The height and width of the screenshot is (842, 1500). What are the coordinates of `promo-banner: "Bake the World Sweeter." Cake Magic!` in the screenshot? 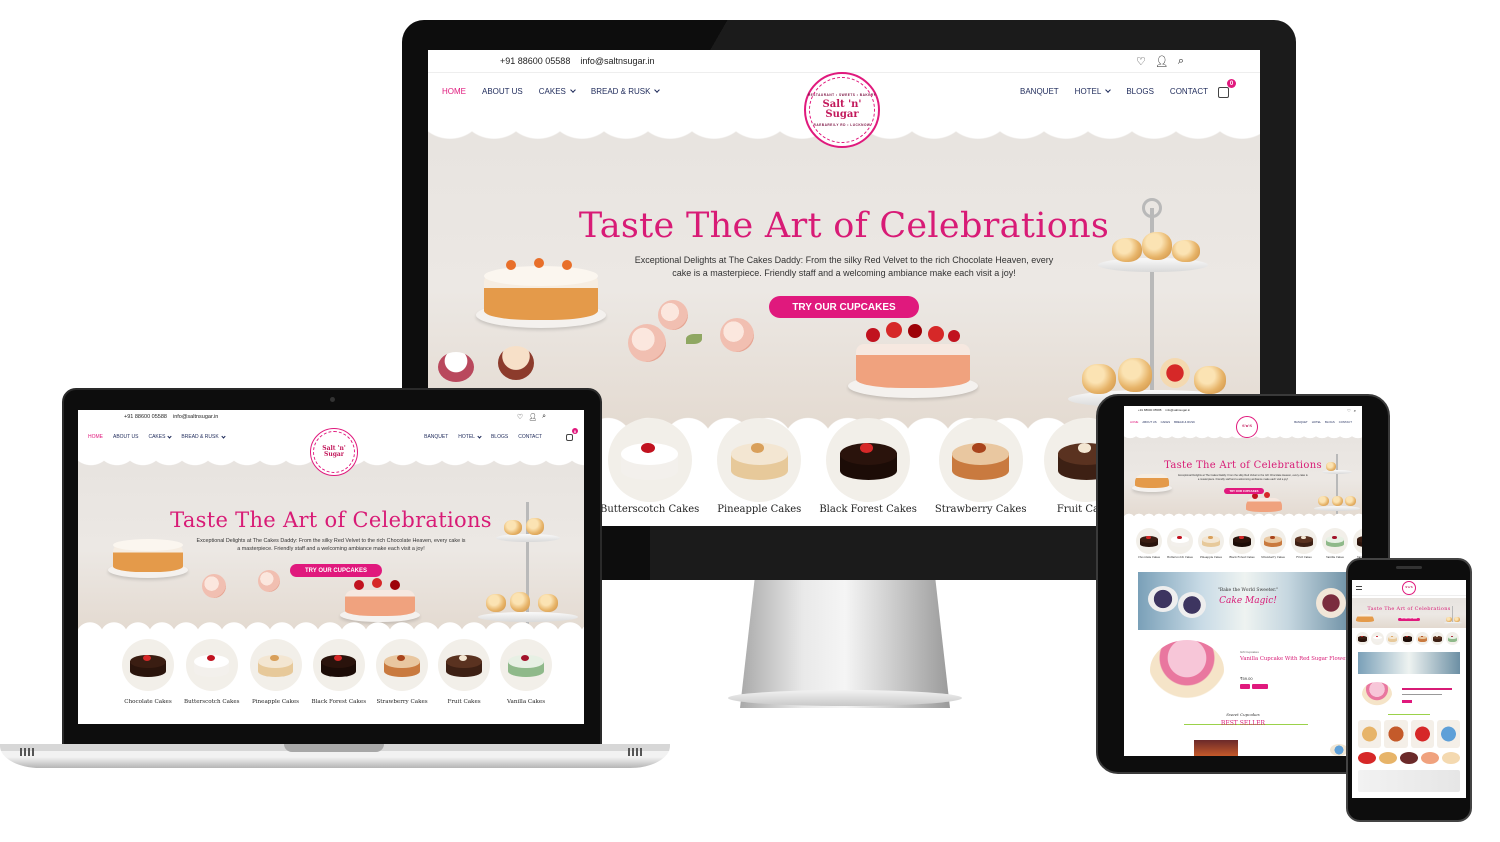 It's located at (1245, 601).